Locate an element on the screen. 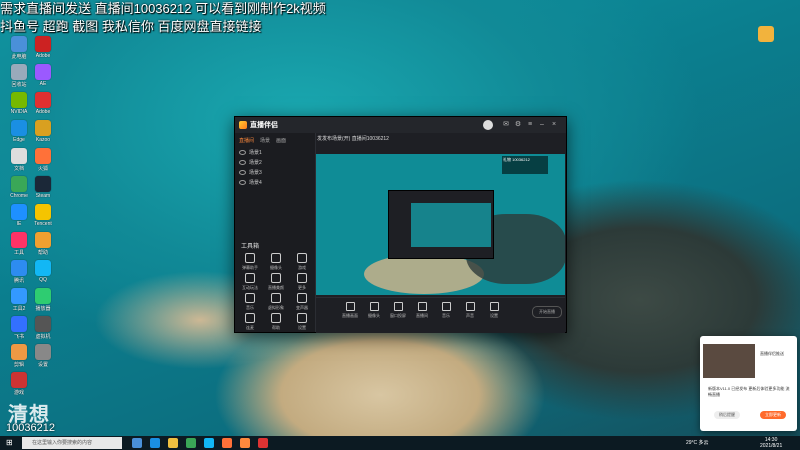  desktop-icon: 回收站 is located at coordinates (19, 76).